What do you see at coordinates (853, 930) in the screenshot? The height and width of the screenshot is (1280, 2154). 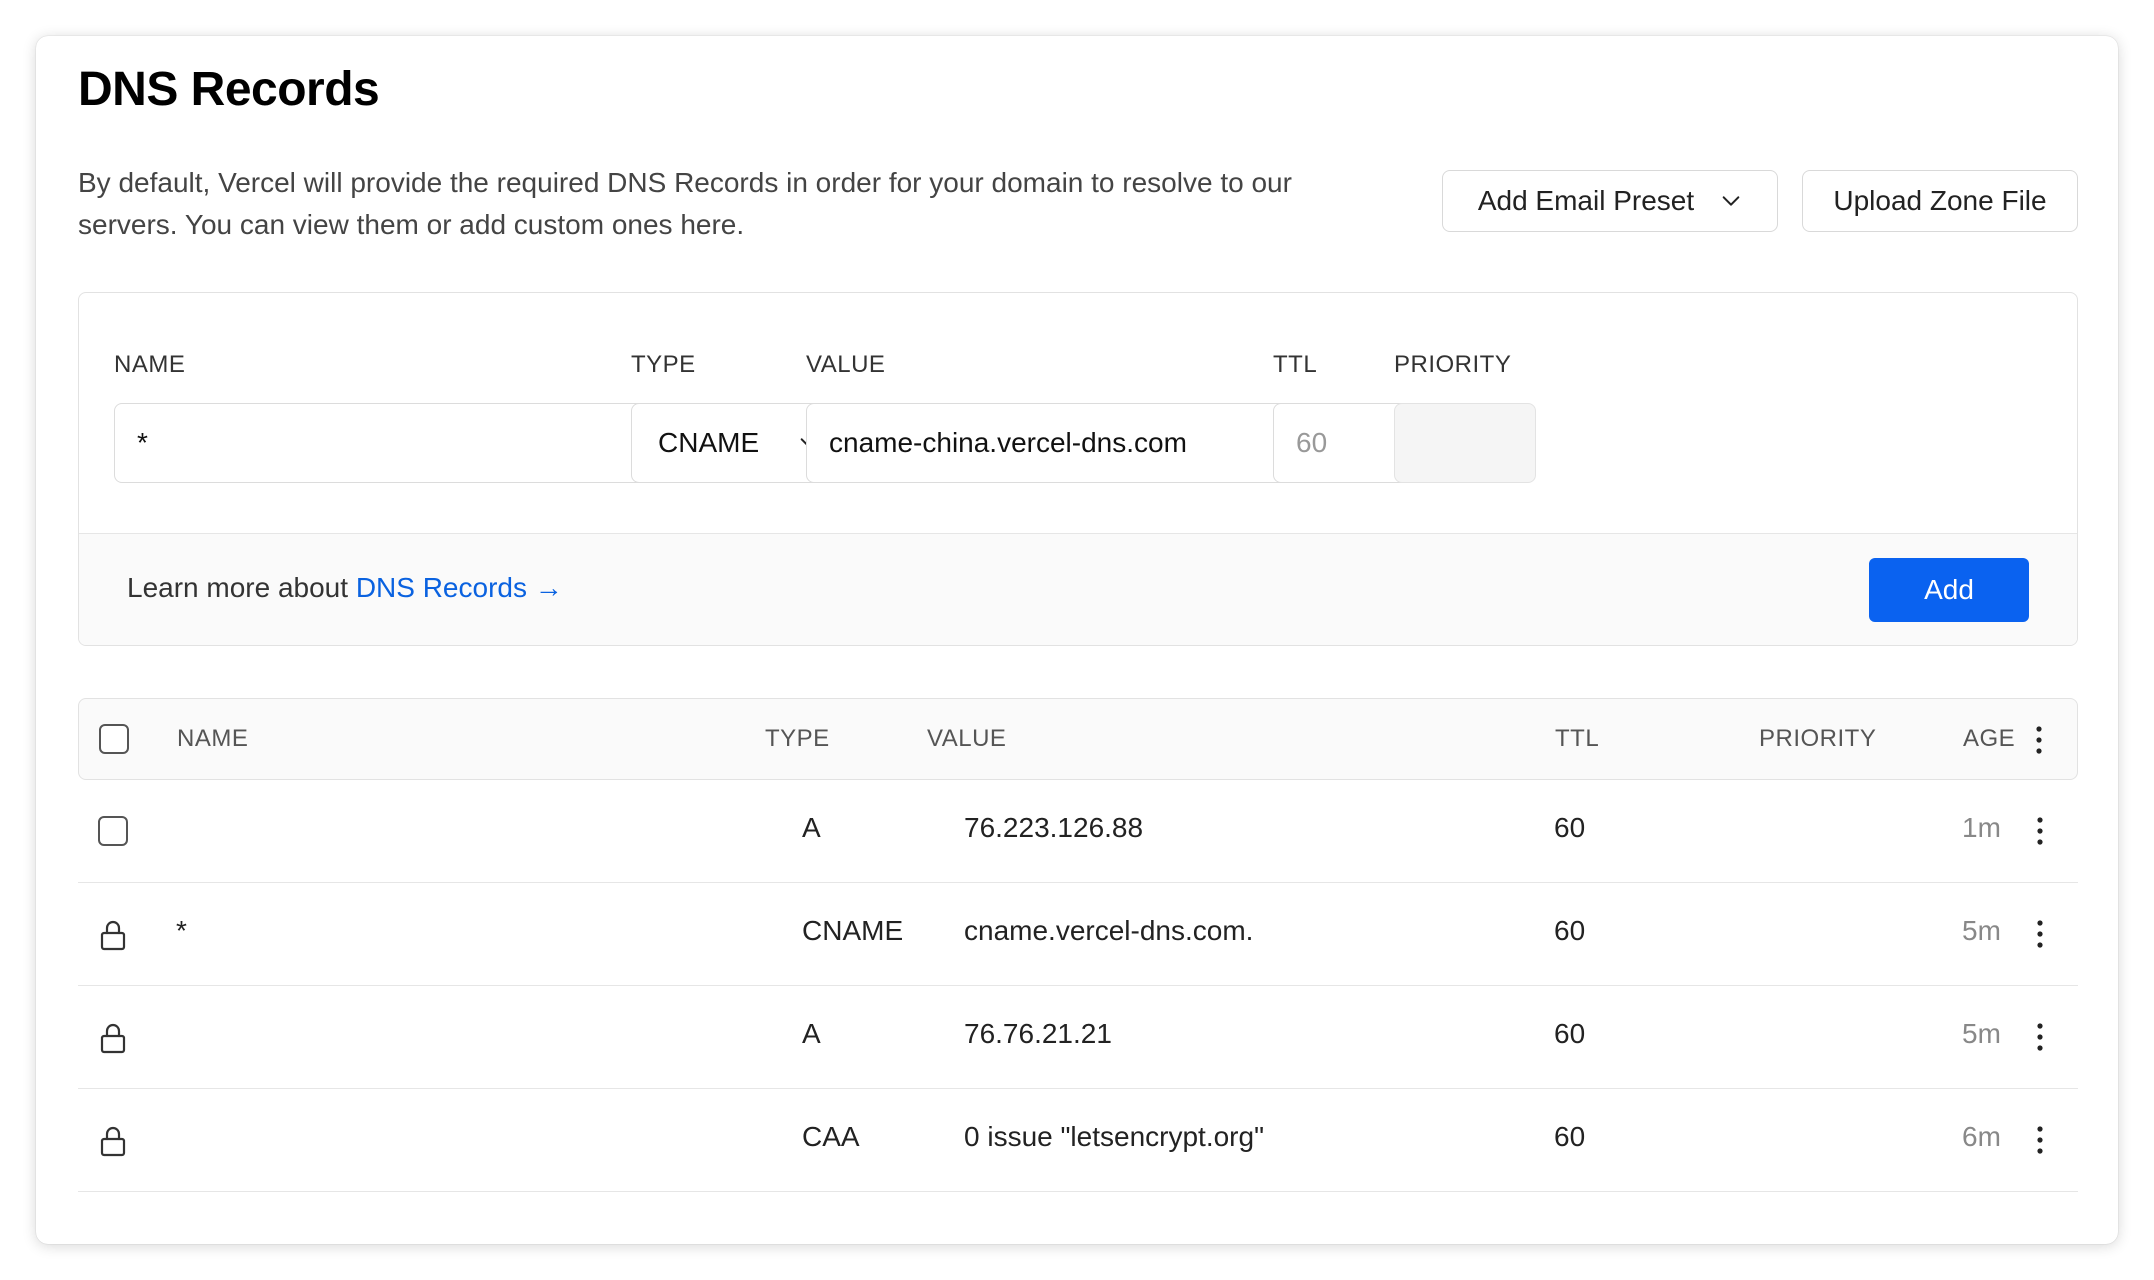 I see `row-type: CNAME` at bounding box center [853, 930].